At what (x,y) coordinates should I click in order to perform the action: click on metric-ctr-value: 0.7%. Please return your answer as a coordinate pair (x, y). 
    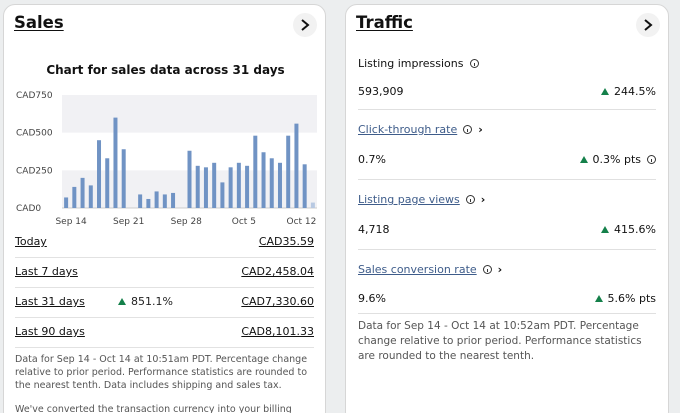
    Looking at the image, I should click on (372, 159).